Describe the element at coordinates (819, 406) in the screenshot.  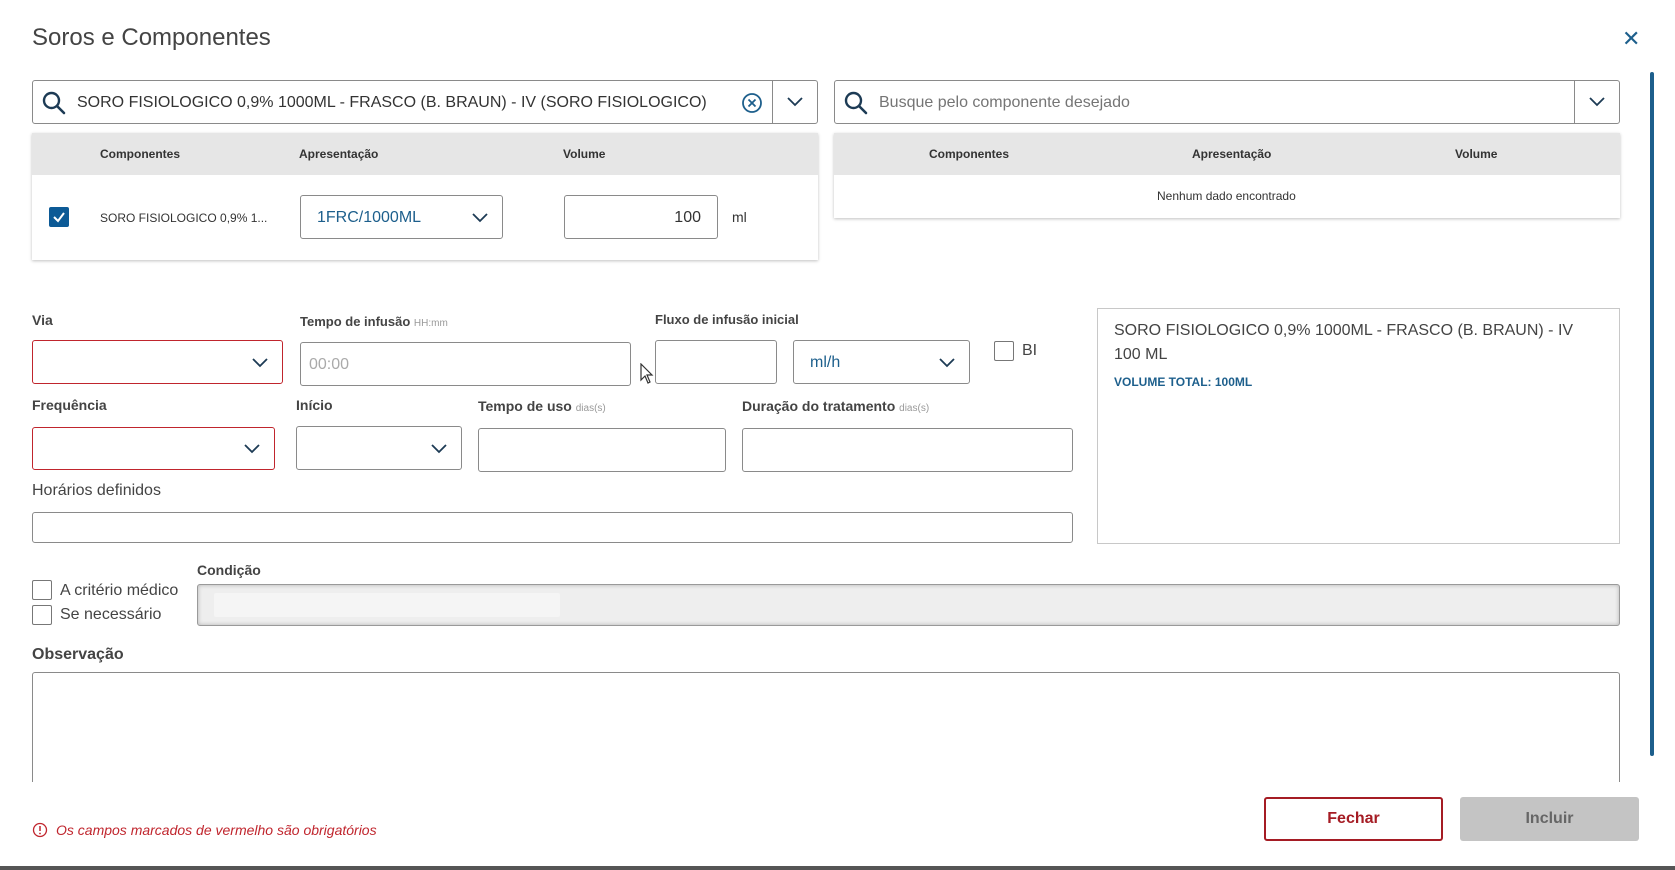
I see `duracao-label-text: Duração do tratamento` at that location.